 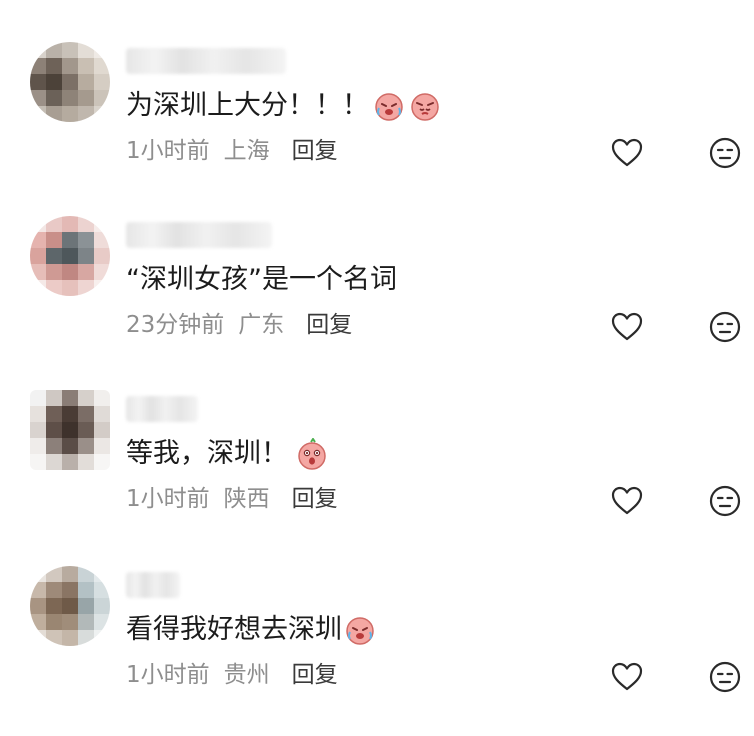 I want to click on comment-location: 陕西, so click(x=246, y=499).